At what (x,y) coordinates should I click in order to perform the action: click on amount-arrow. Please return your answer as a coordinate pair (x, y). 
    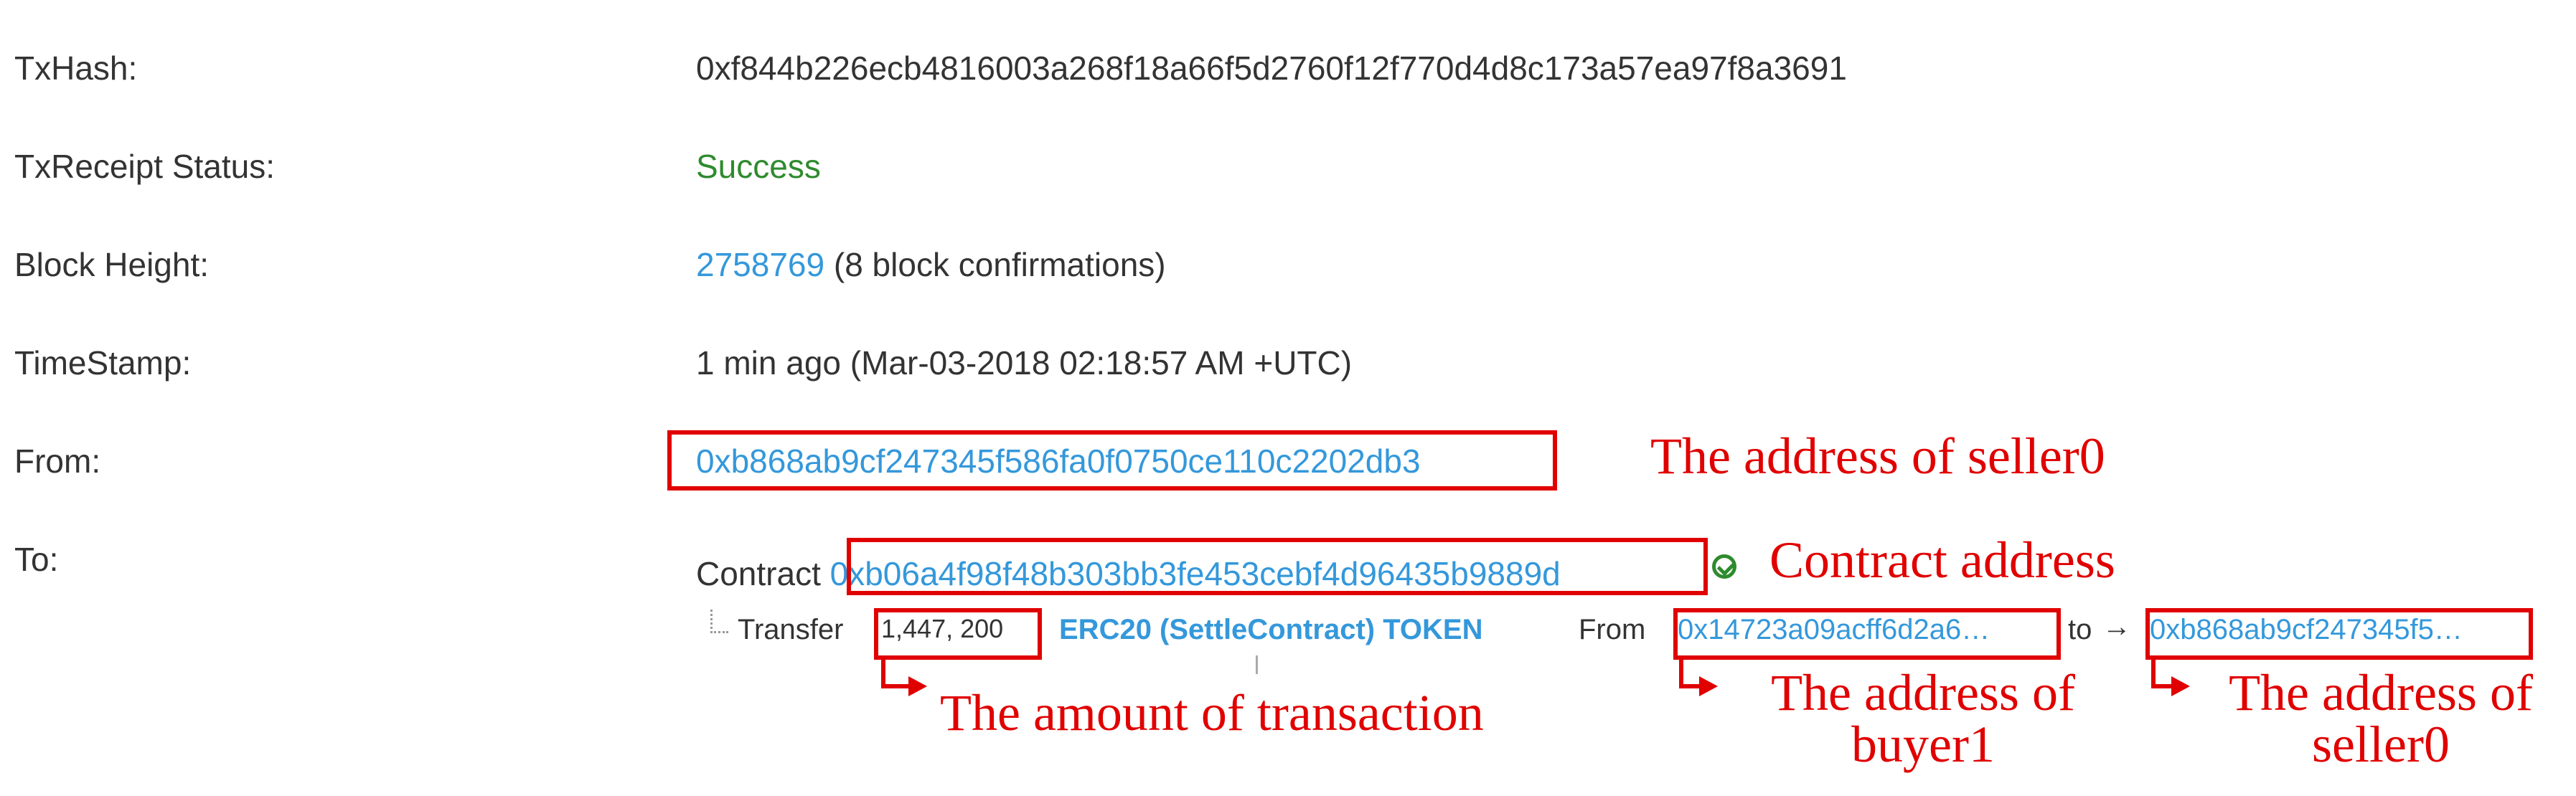
    Looking at the image, I should click on (895, 674).